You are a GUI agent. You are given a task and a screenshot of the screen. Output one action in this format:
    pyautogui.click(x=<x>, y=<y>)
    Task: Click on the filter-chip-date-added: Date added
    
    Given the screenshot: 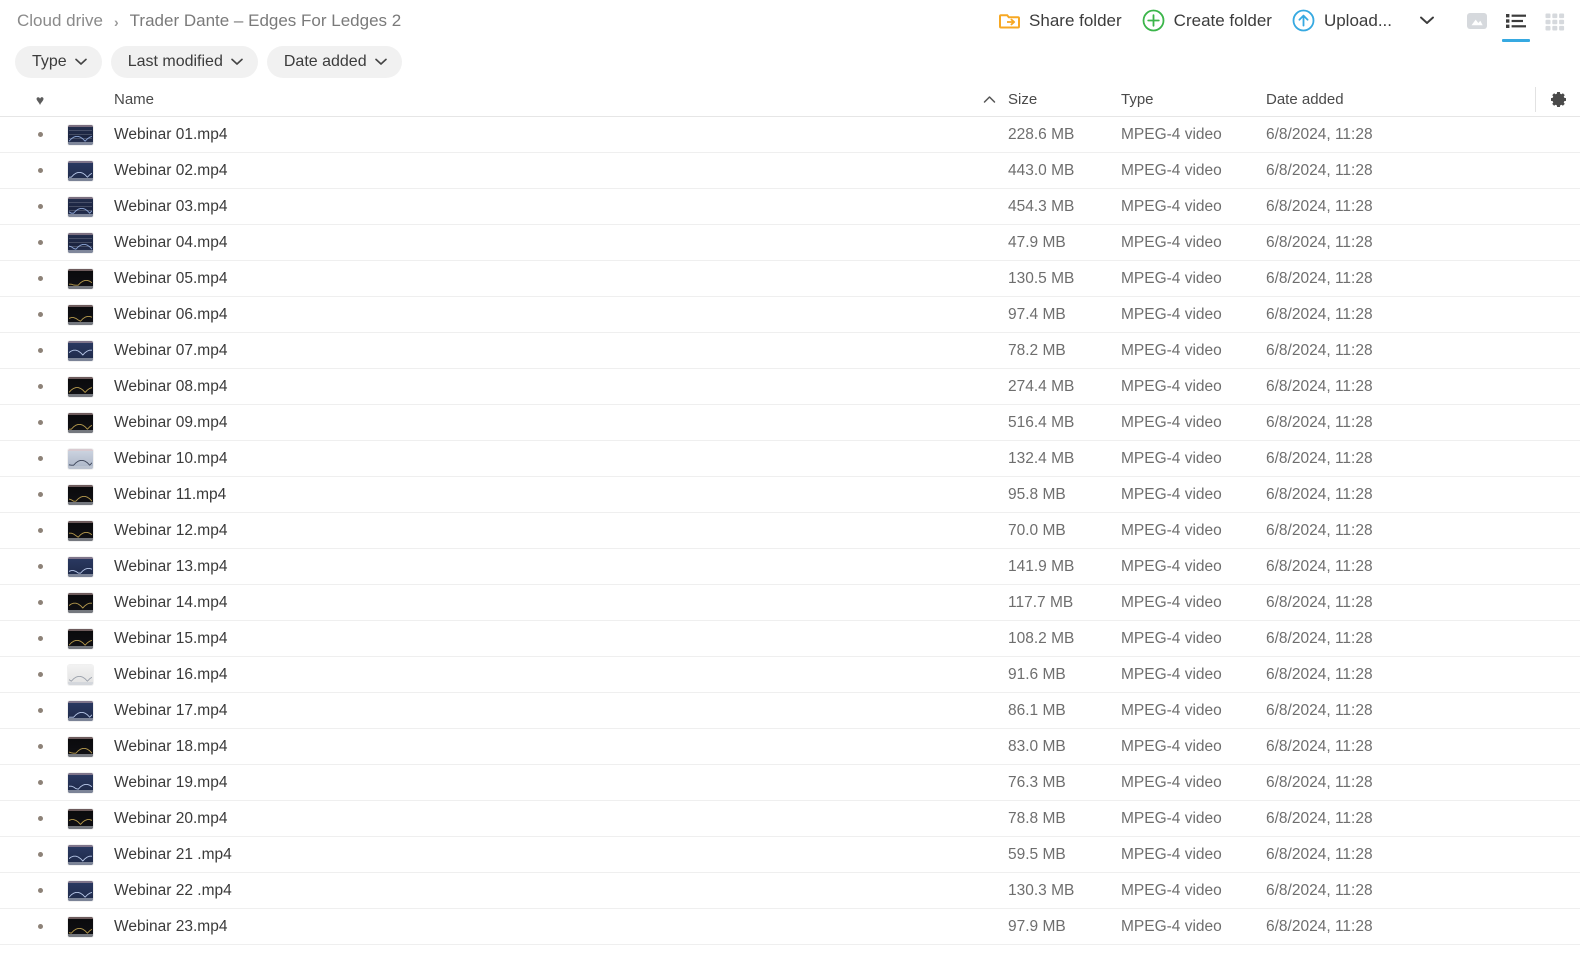 What is the action you would take?
    pyautogui.click(x=334, y=62)
    